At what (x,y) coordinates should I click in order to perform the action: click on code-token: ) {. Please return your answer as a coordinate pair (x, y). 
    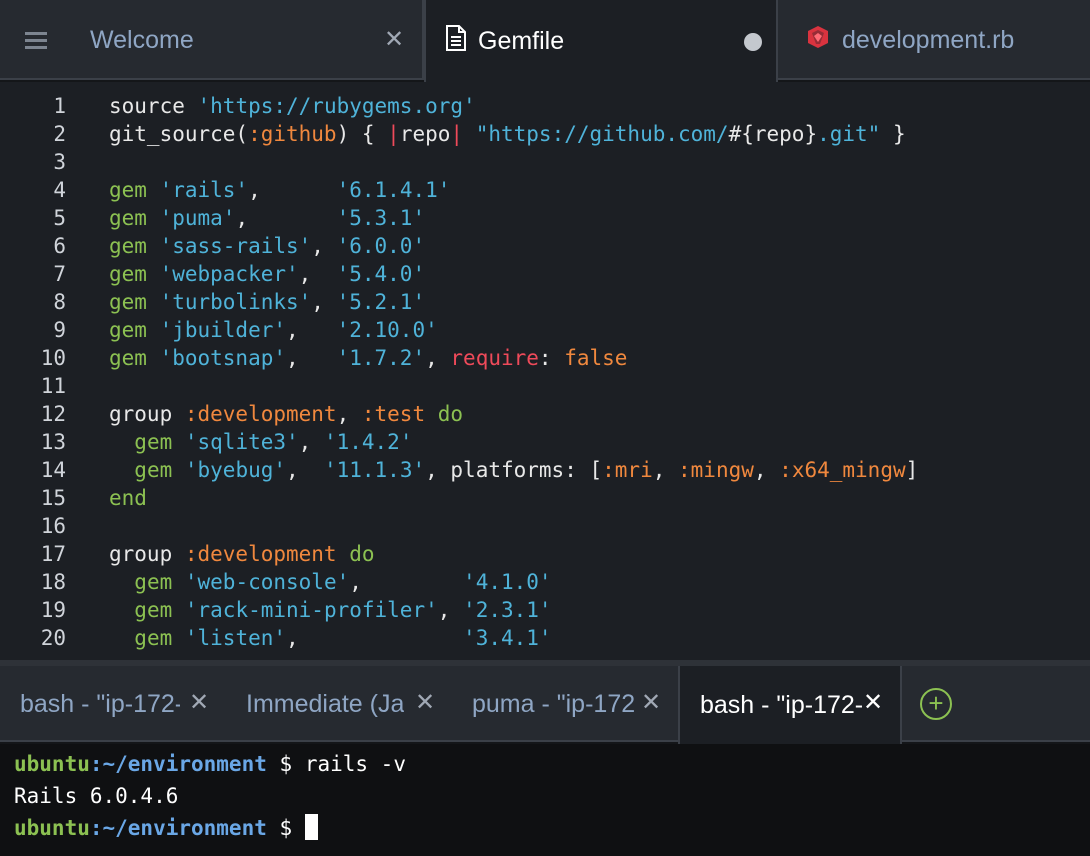
    Looking at the image, I should click on (362, 134).